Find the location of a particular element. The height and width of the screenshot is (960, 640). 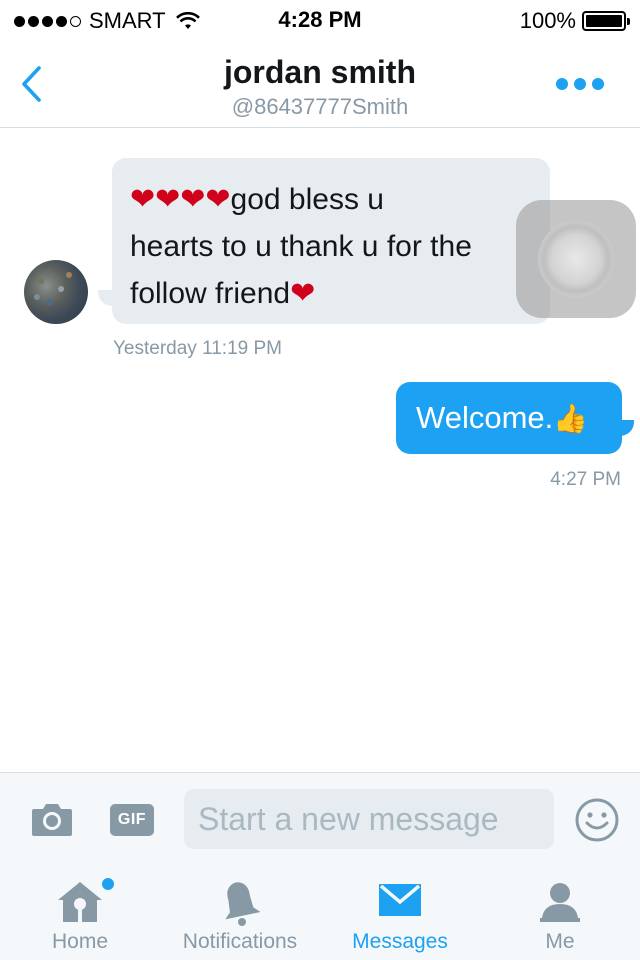

conversation-header: jordan smith @86437777Smith is located at coordinates (320, 84).